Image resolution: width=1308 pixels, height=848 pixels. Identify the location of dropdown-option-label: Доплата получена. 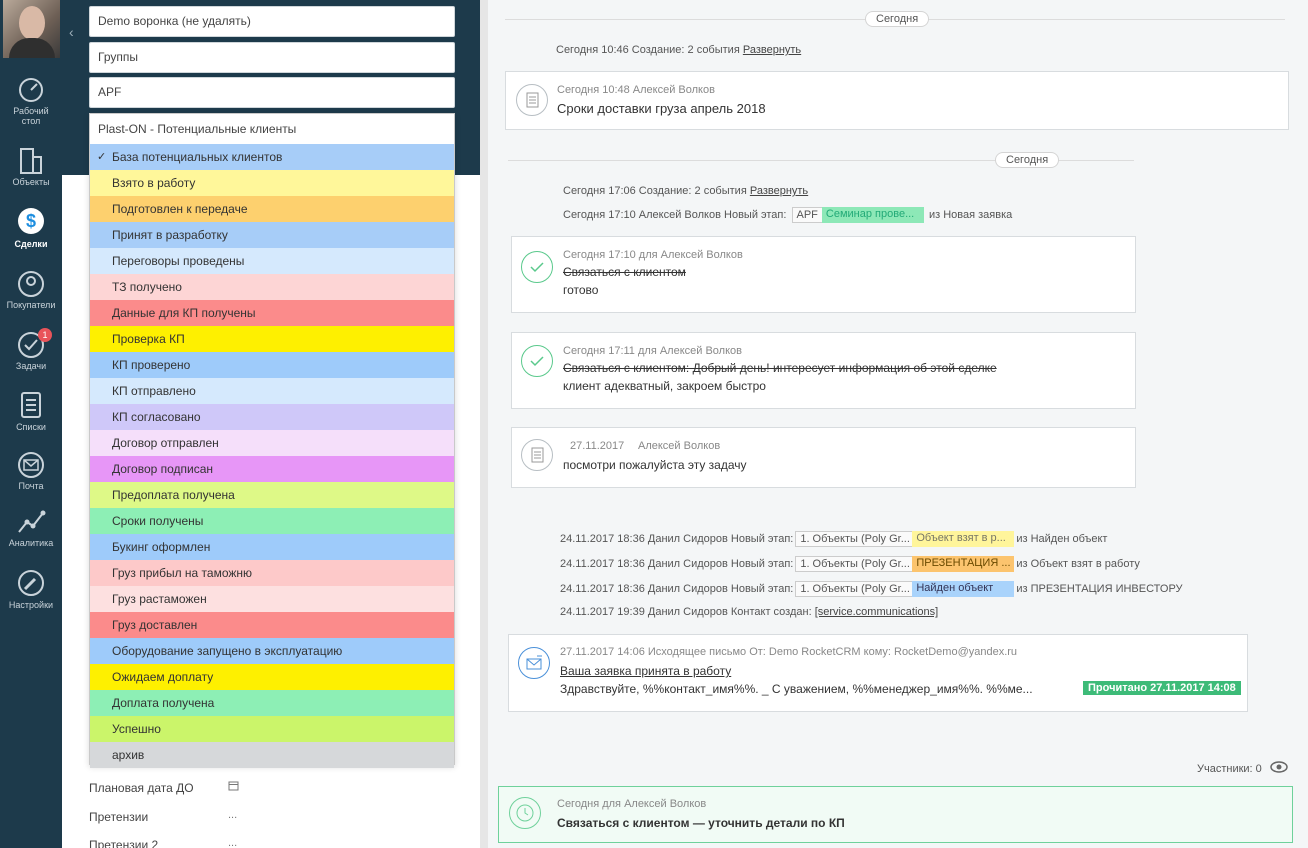
(163, 703).